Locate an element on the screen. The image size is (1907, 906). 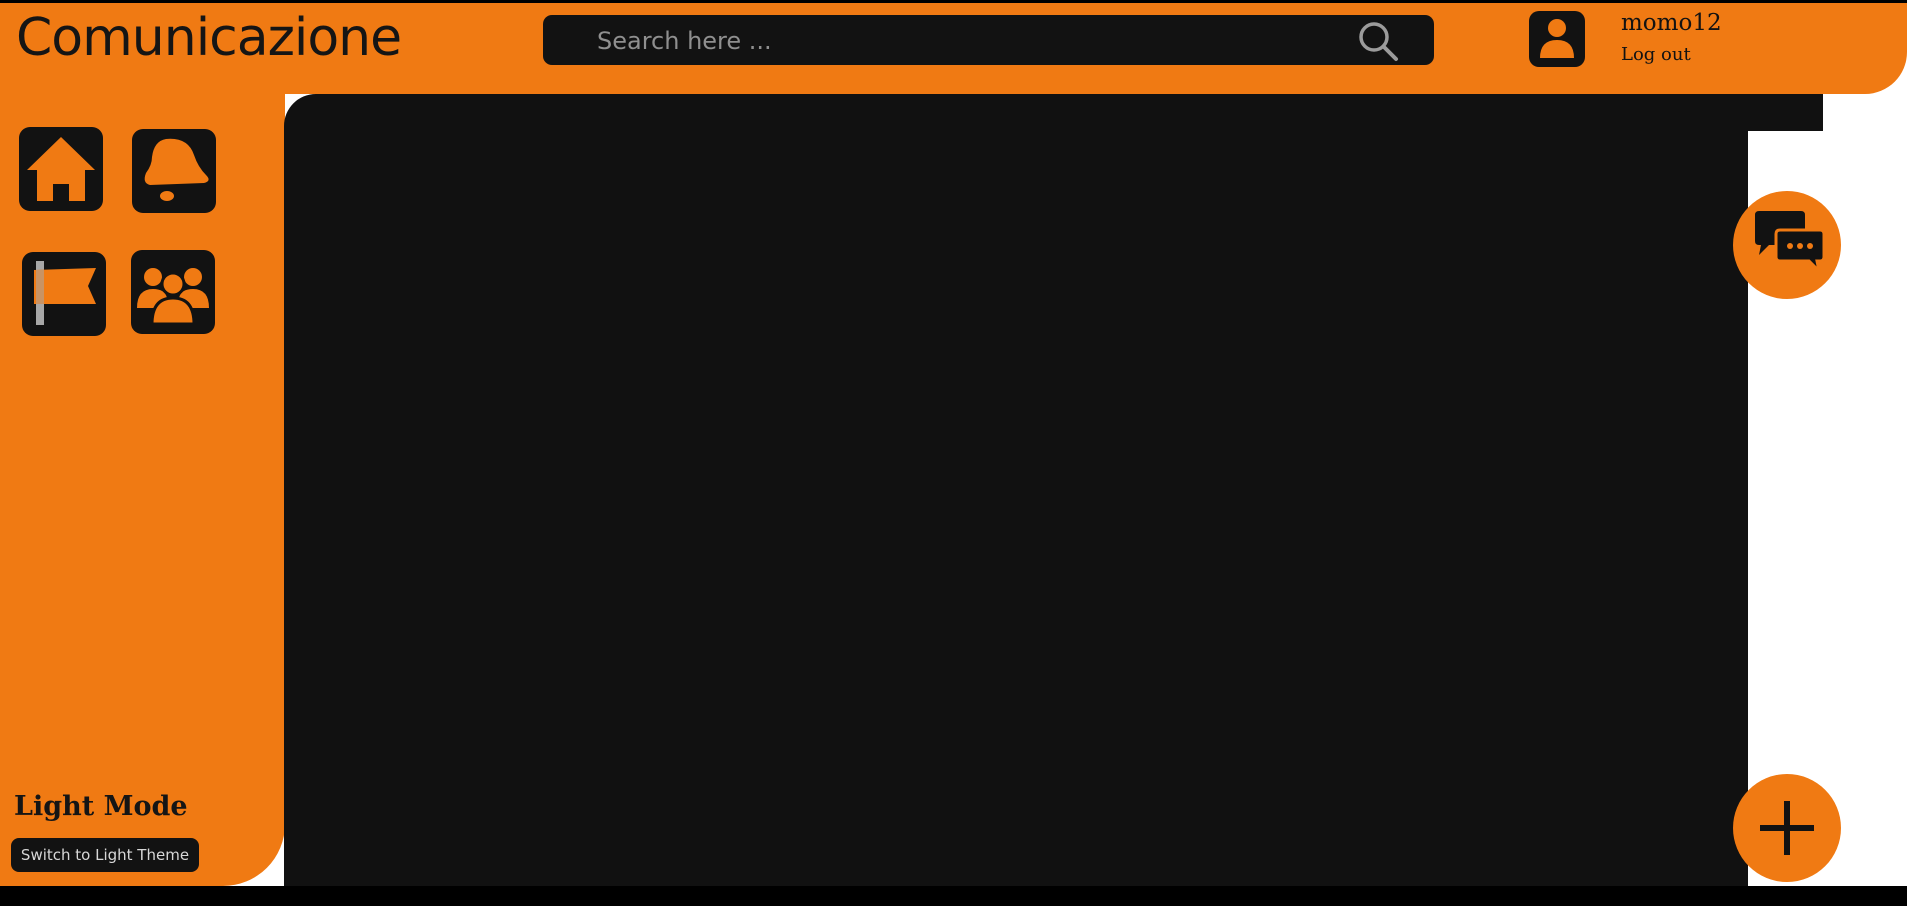
chat-bubbles-icon is located at coordinates (1790, 243).